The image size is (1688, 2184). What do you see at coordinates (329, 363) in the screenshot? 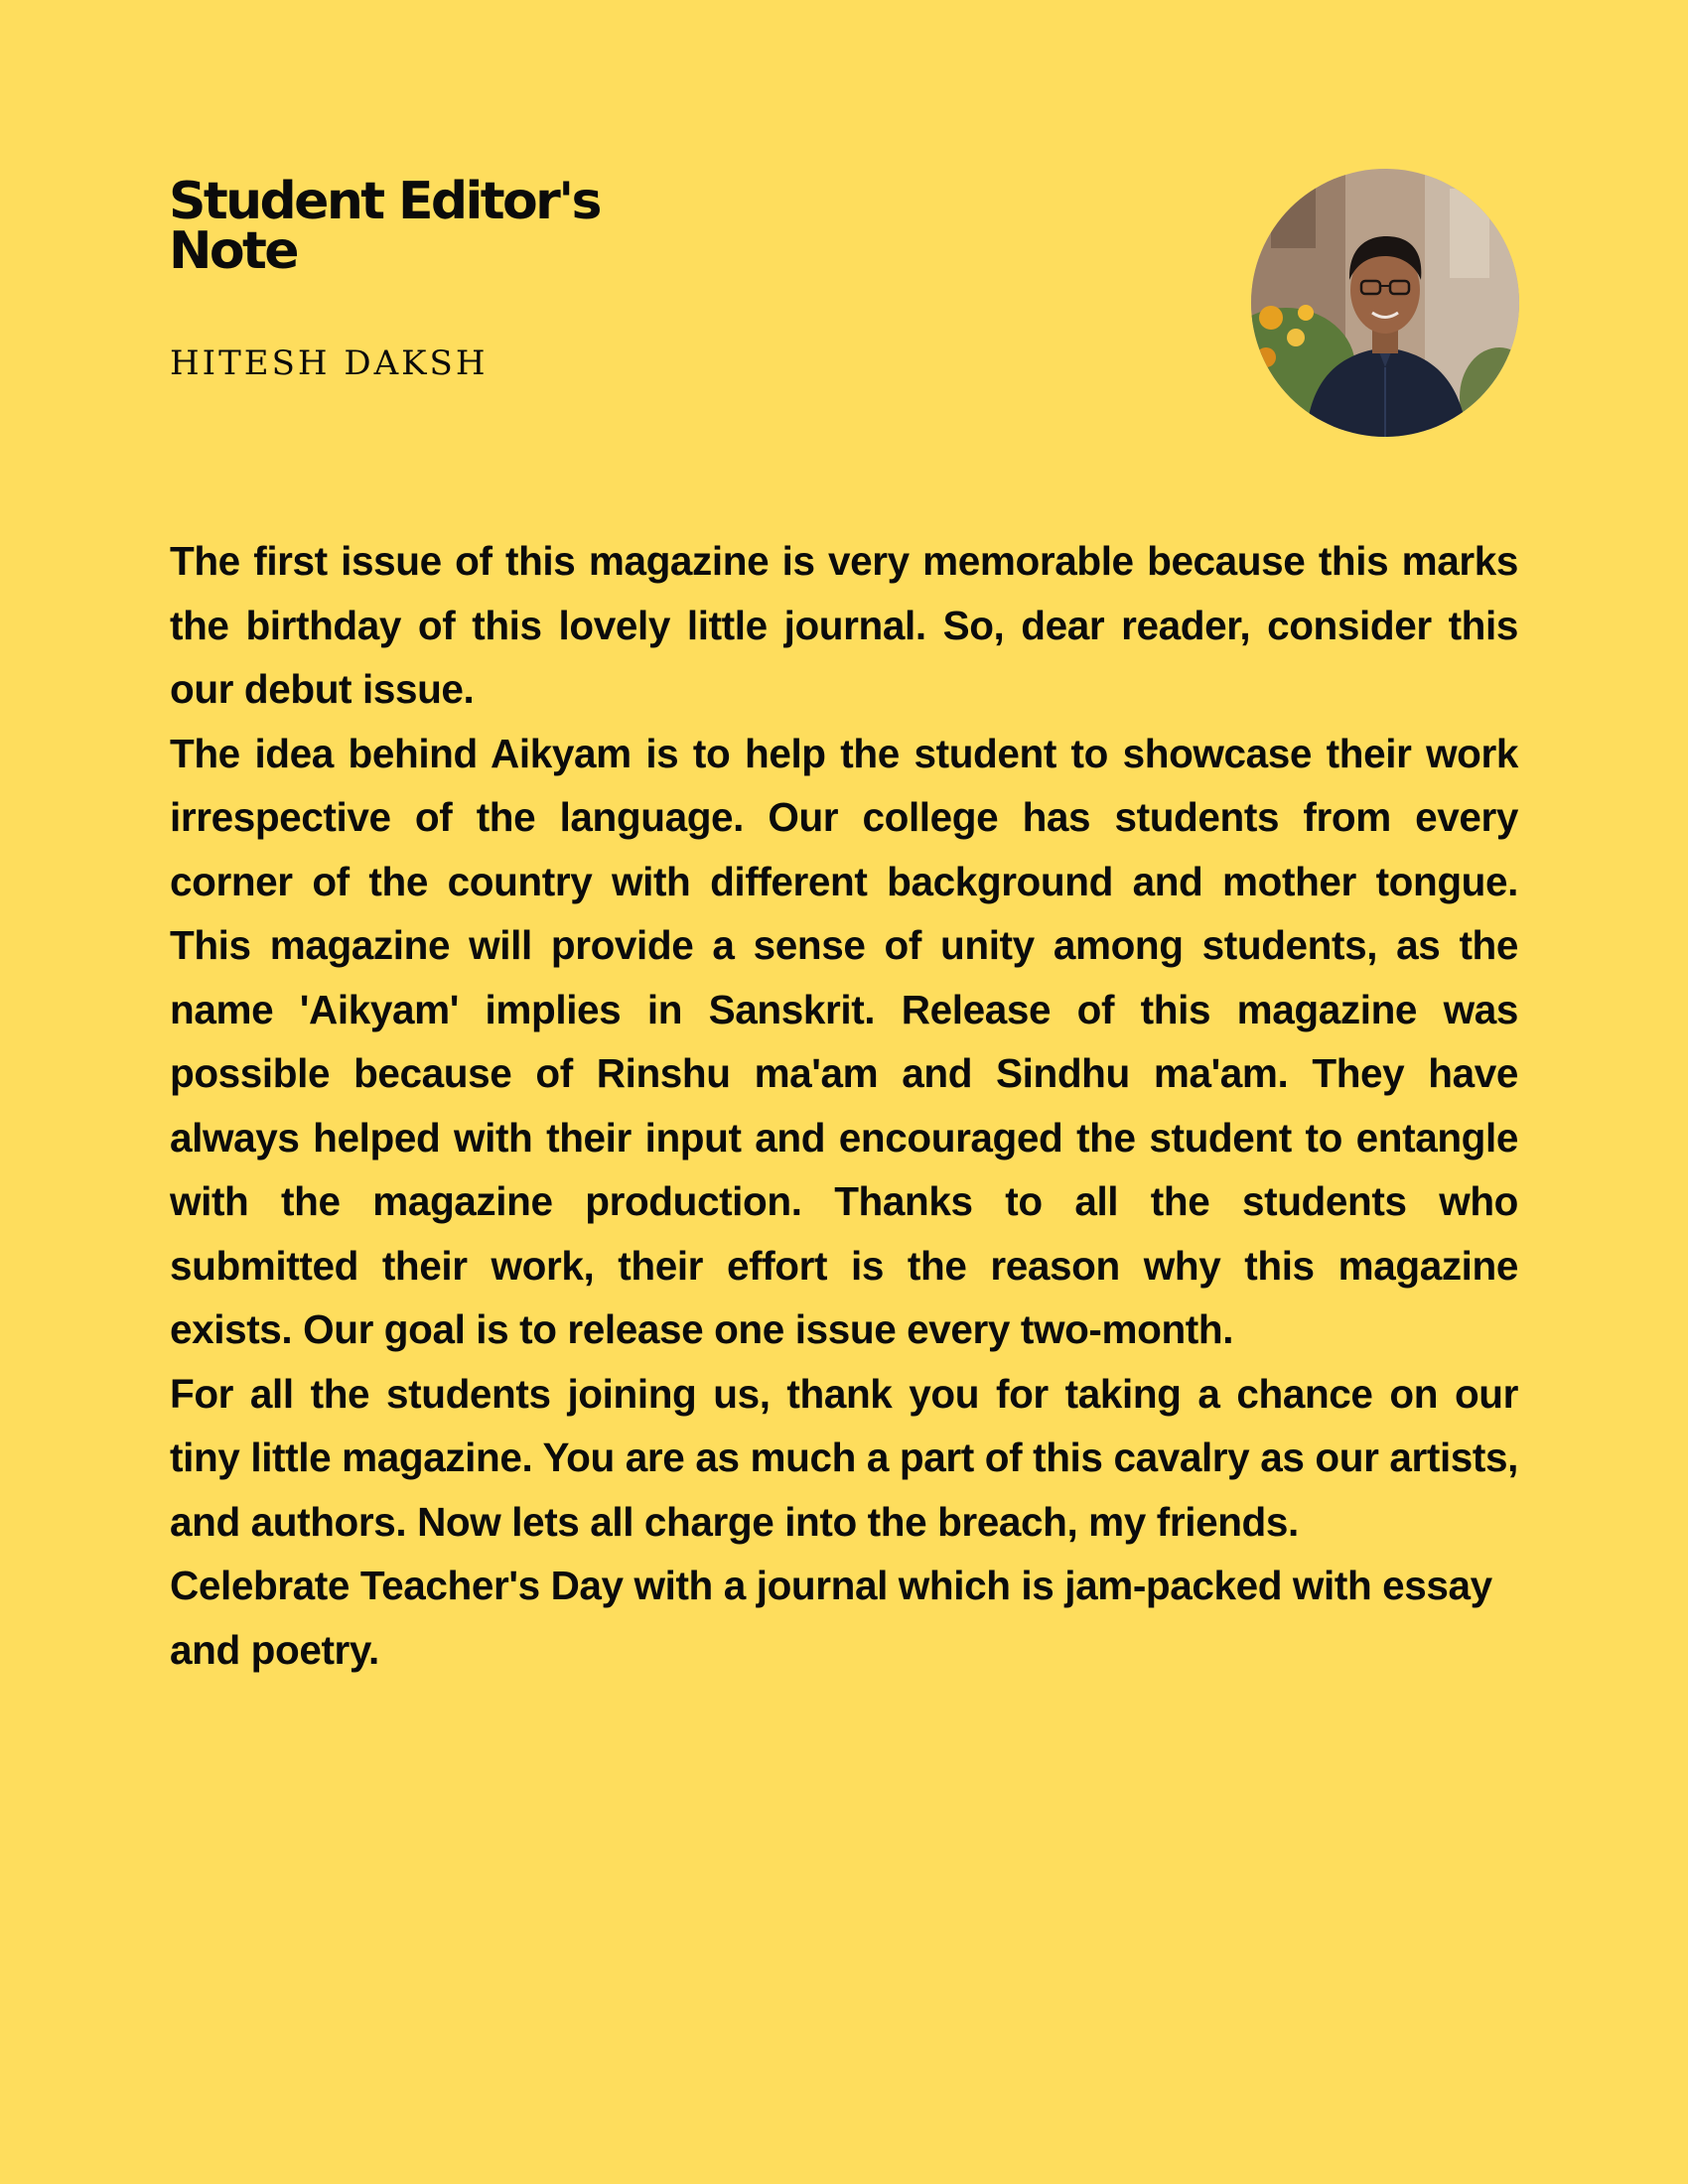
I see `author-name: HITESH DAKSH` at bounding box center [329, 363].